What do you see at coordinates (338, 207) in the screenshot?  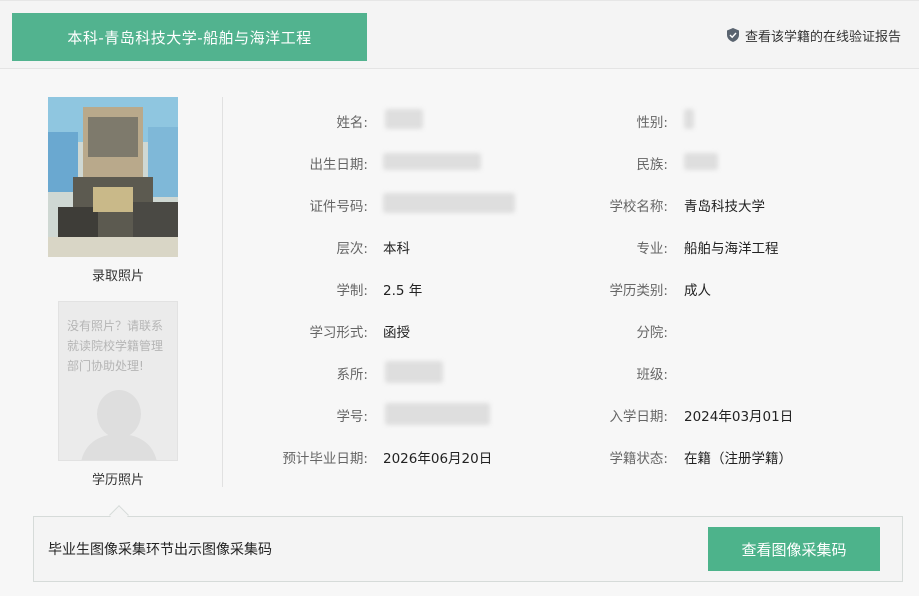 I see `id-label: 证件号码:` at bounding box center [338, 207].